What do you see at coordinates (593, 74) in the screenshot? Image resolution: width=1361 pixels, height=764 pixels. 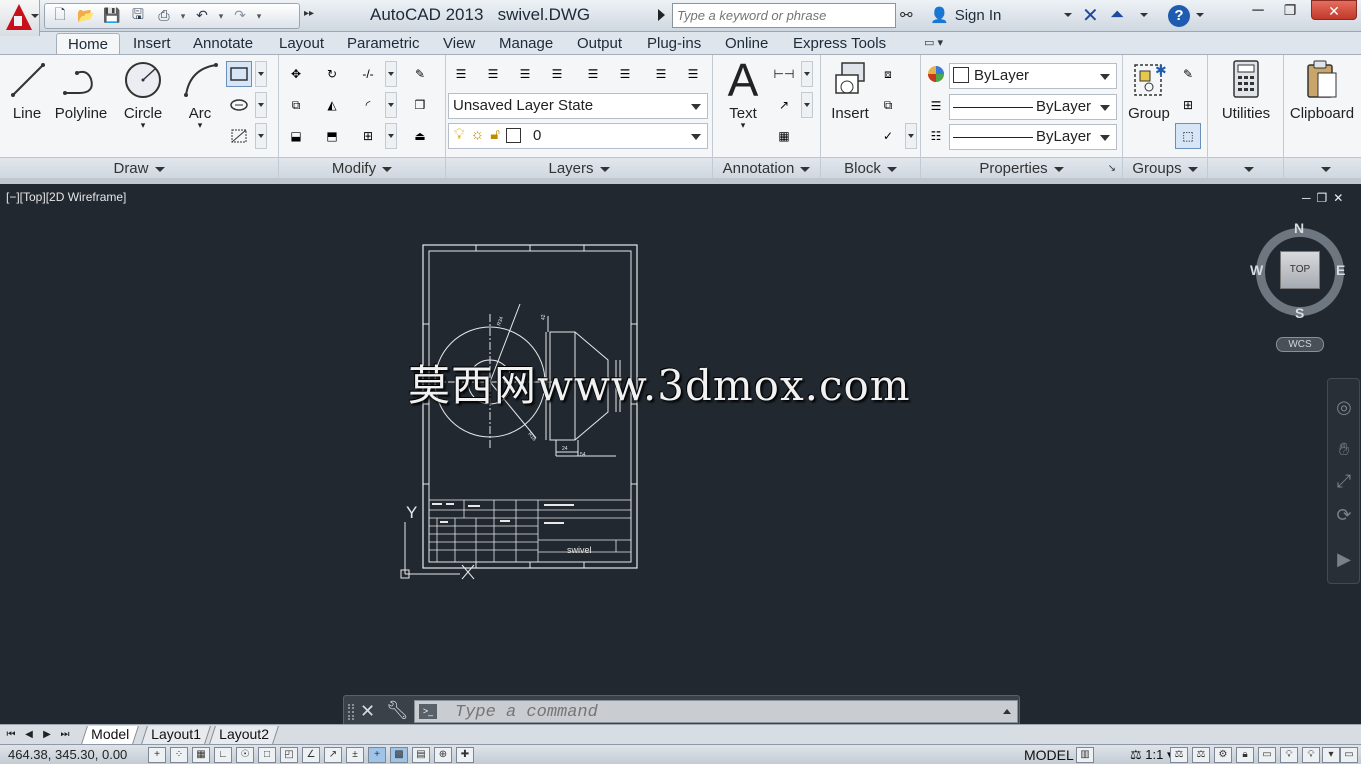 I see `layer-isolate-icon: ☰` at bounding box center [593, 74].